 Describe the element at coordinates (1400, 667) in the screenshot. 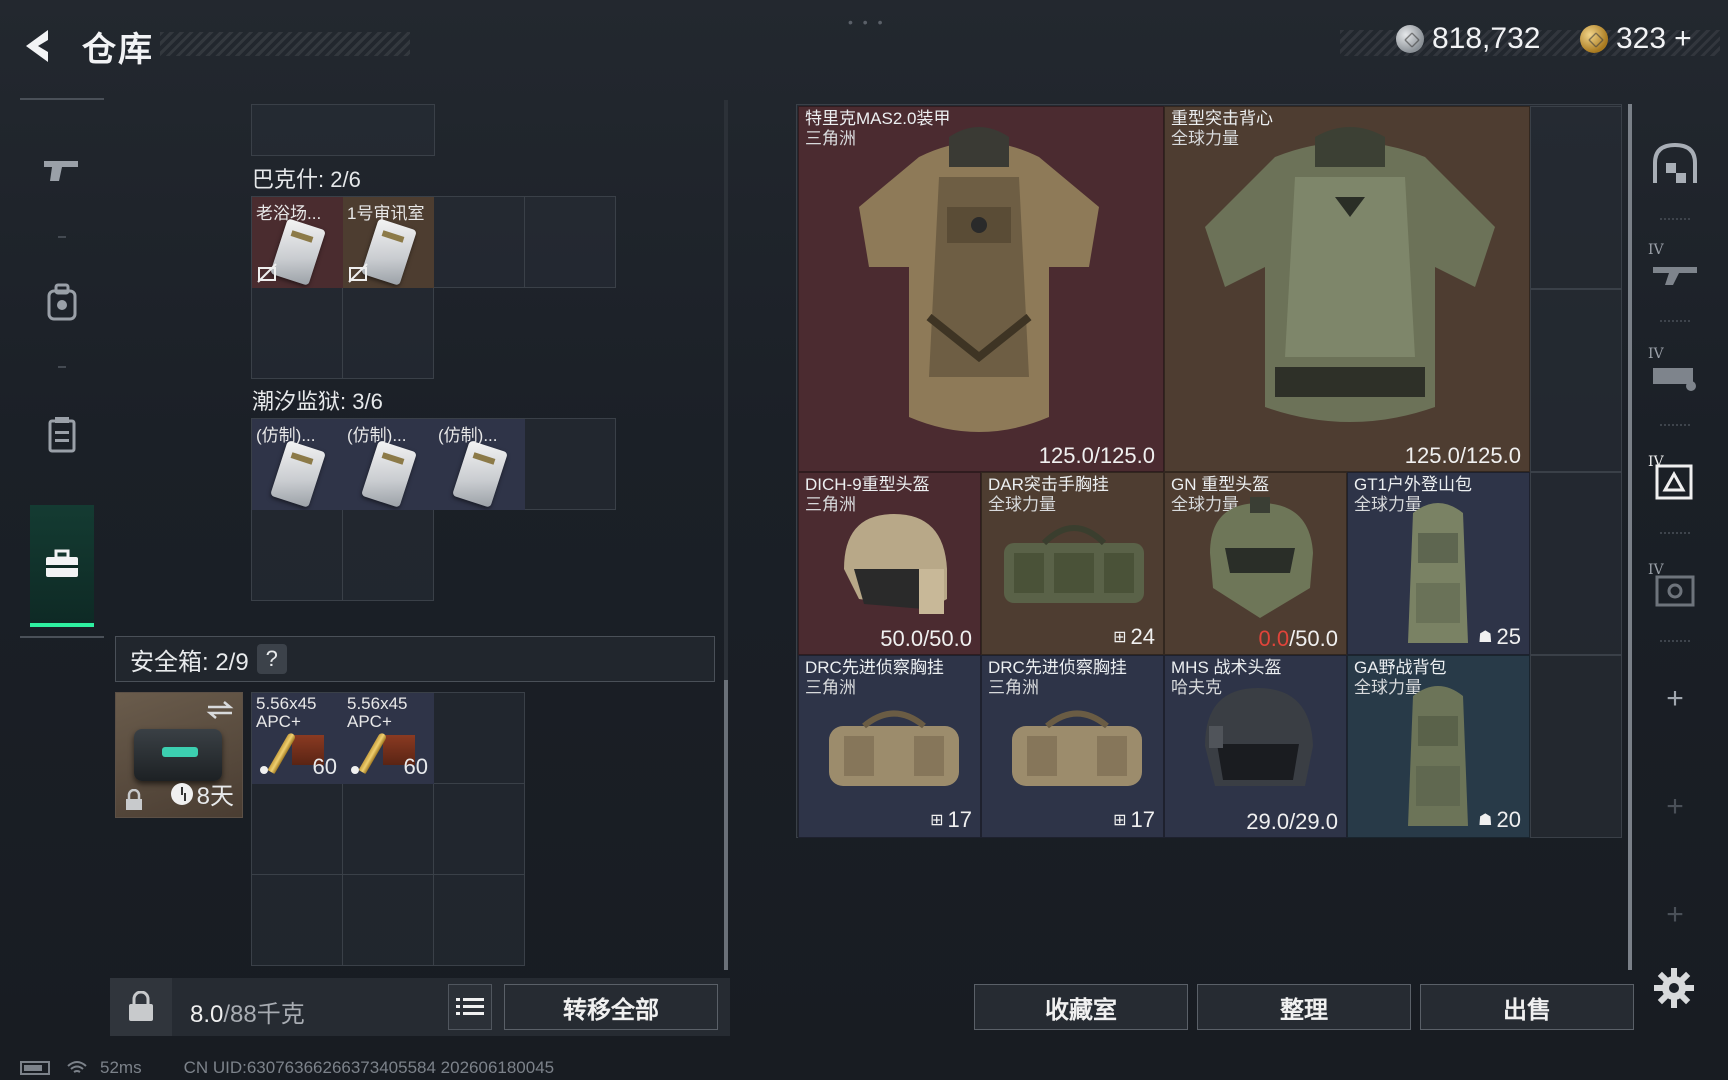

I see `item-name: GA野战背包` at that location.